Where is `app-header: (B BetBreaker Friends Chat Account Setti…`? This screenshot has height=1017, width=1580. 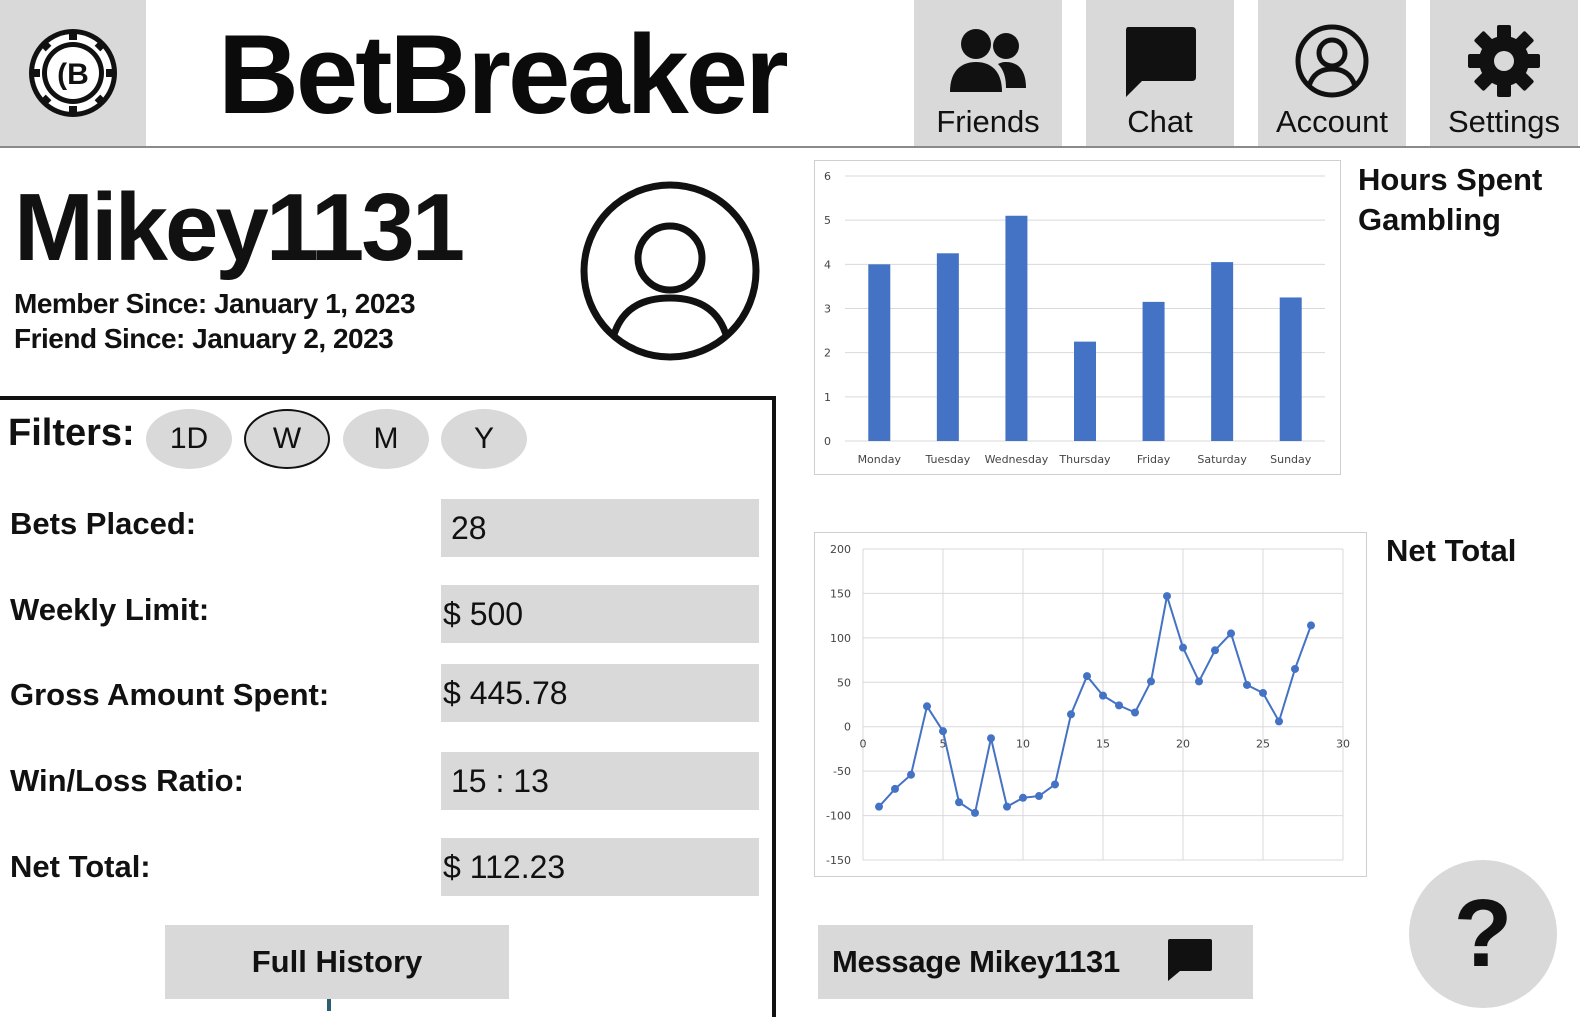
app-header: (B BetBreaker Friends Chat Account Setti… is located at coordinates (790, 74).